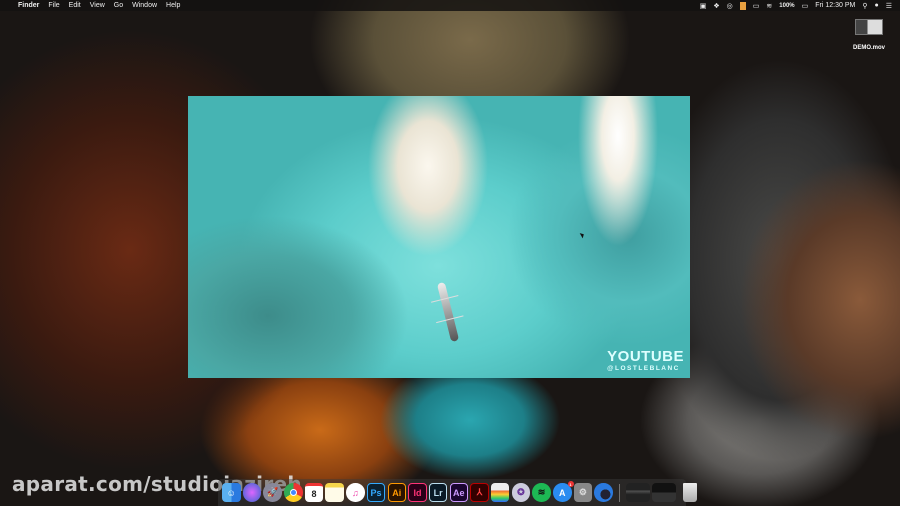 This screenshot has width=900, height=506. I want to click on menu-view: View, so click(97, 5).